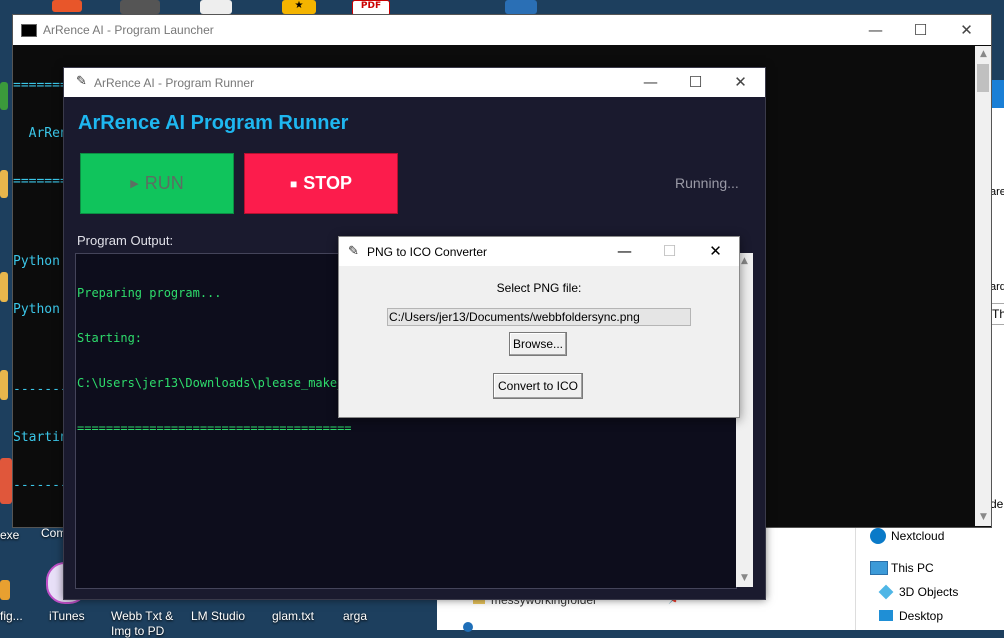  I want to click on explorer-partial-text: Th, so click(998, 314).